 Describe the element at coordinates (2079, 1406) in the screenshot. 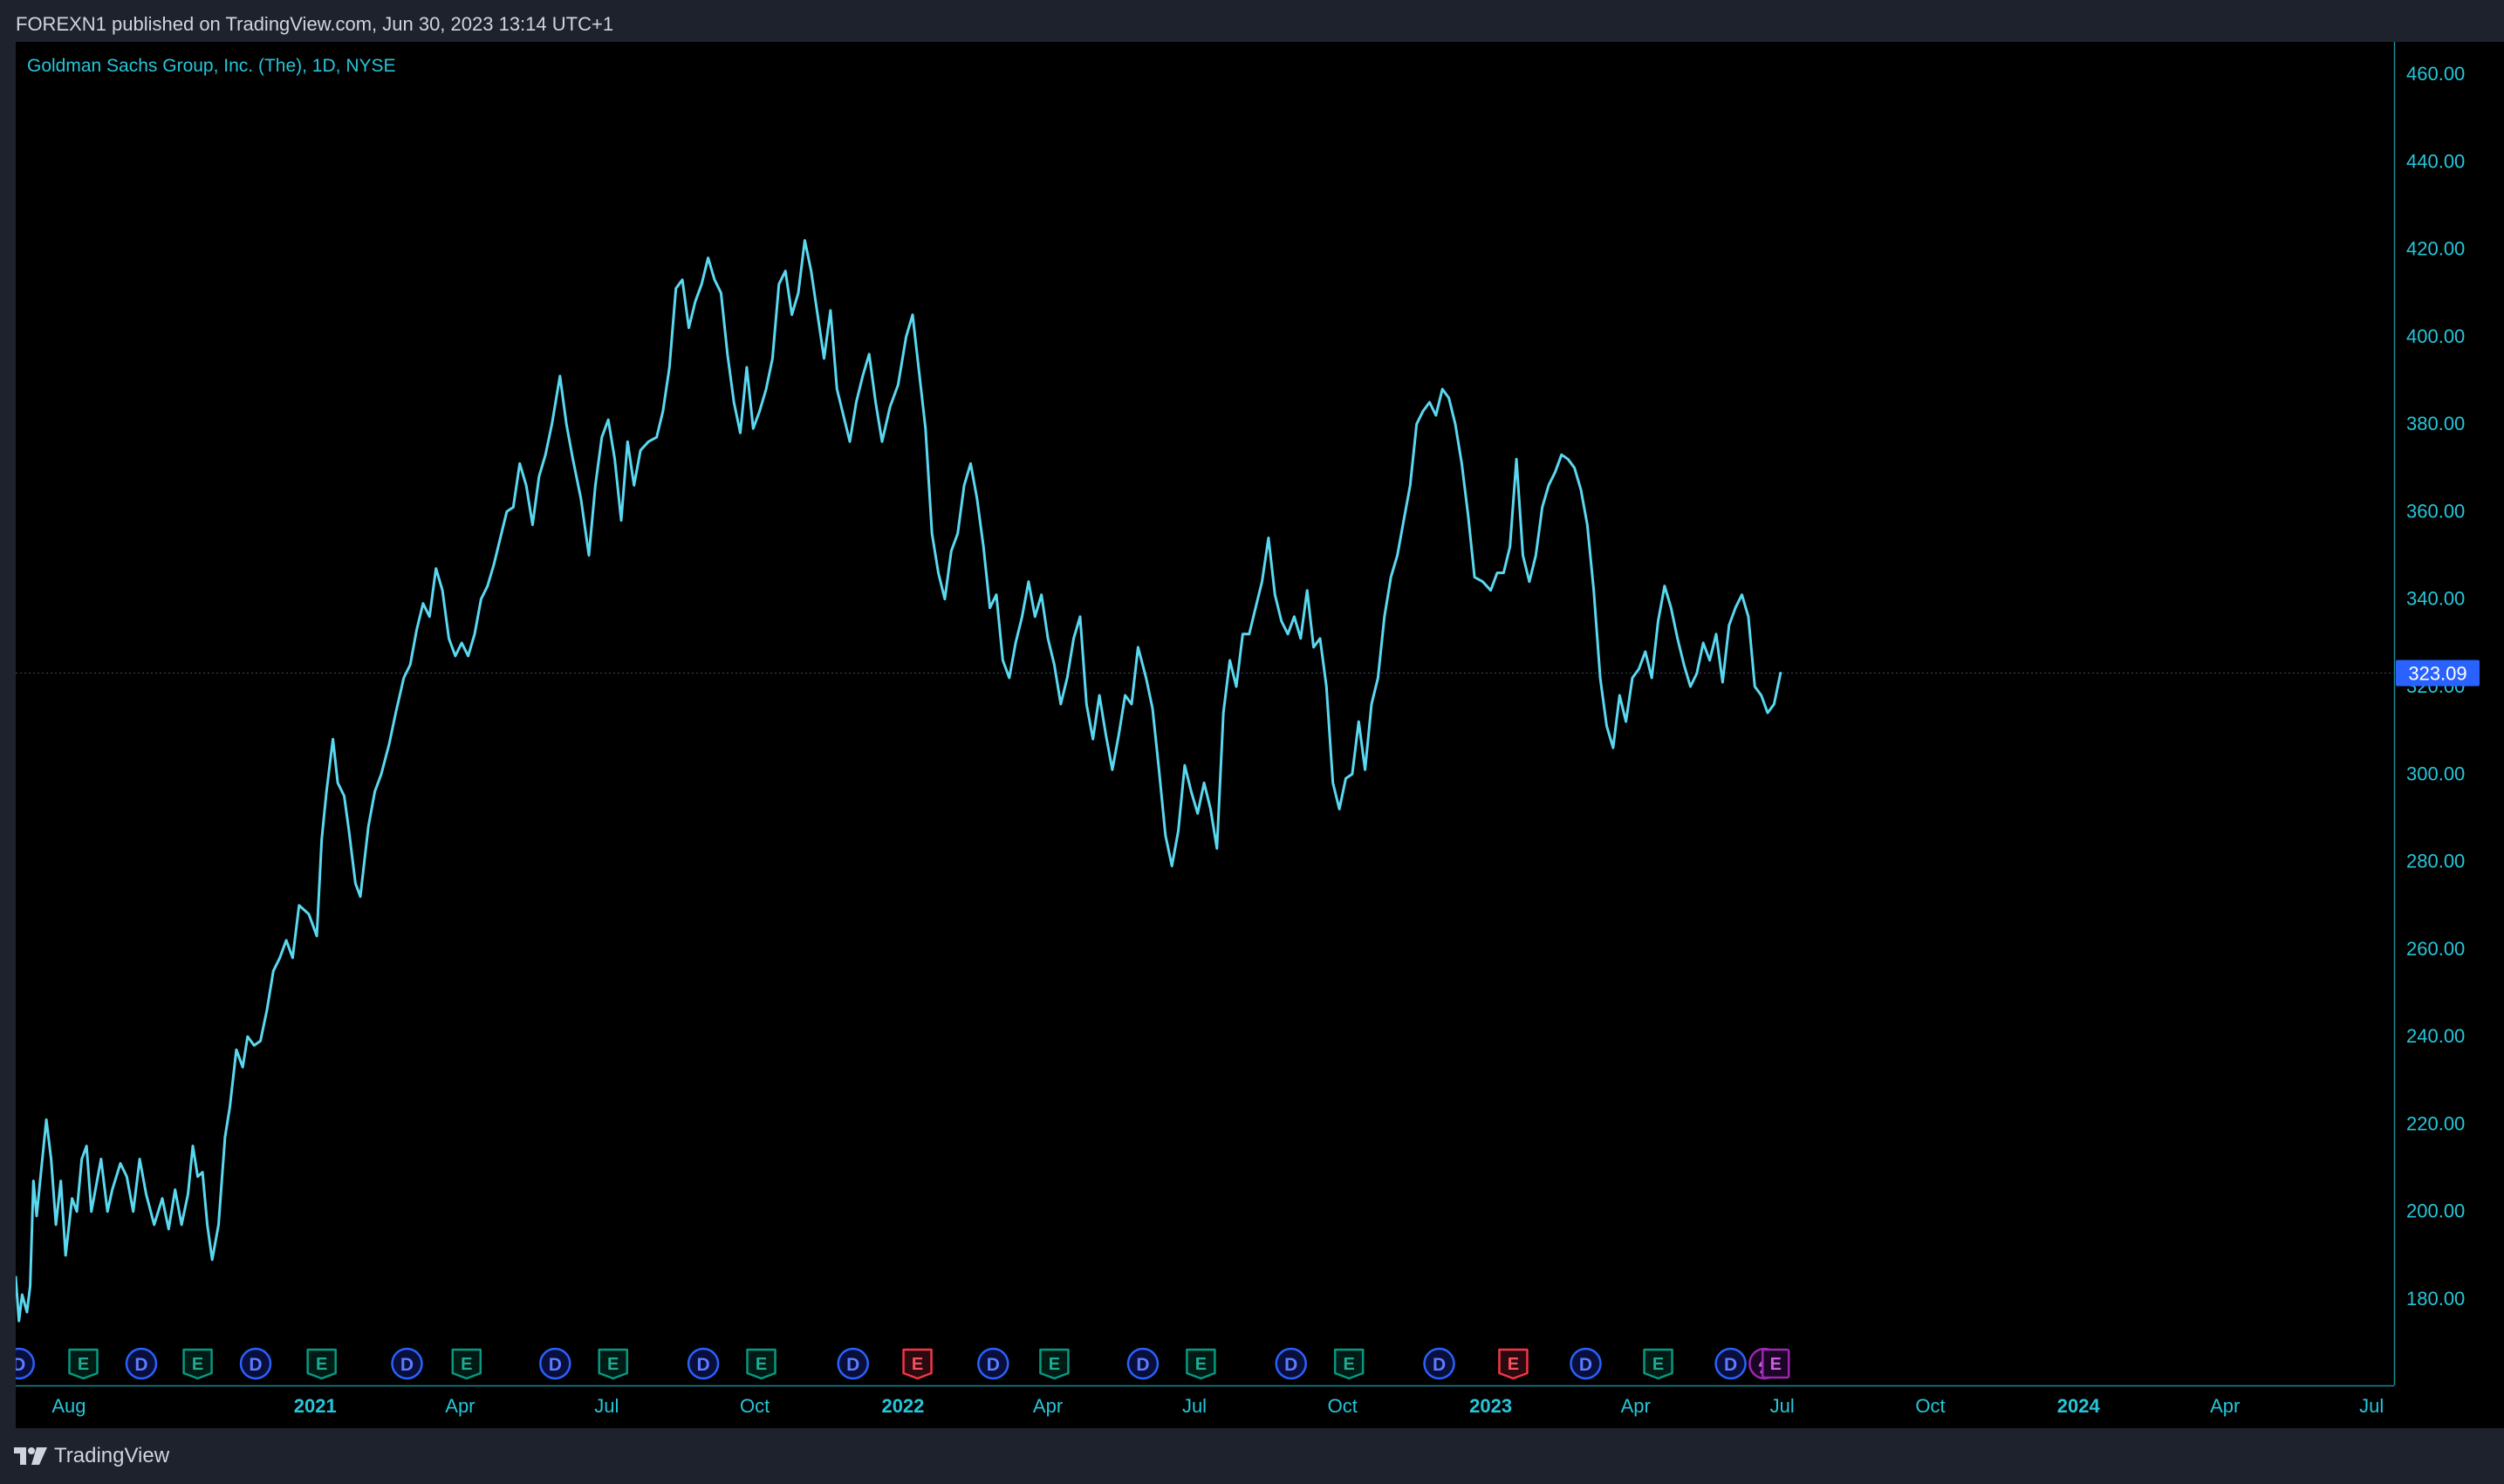

I see `x-tick-label: 2024` at that location.